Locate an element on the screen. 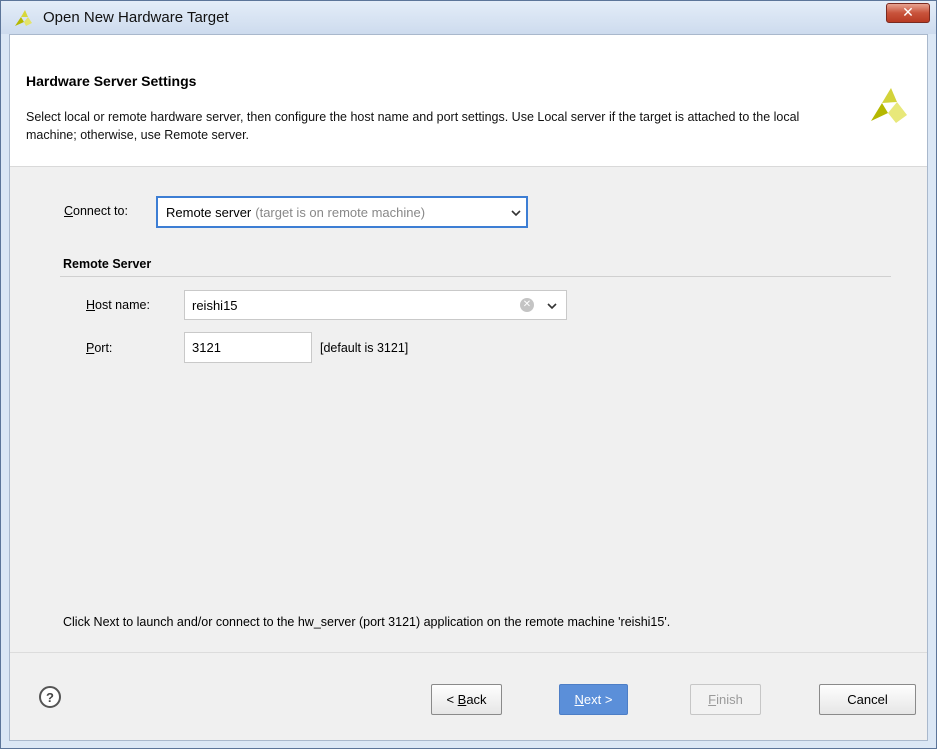 This screenshot has width=937, height=749. connect-to-value: Remote server is located at coordinates (209, 212).